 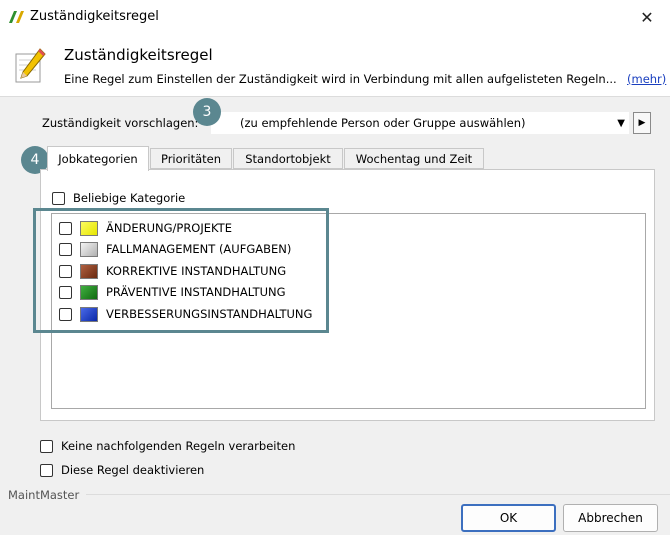 I want to click on list-item: PRÄVENTIVE INSTANDHALTUNG, so click(x=172, y=292).